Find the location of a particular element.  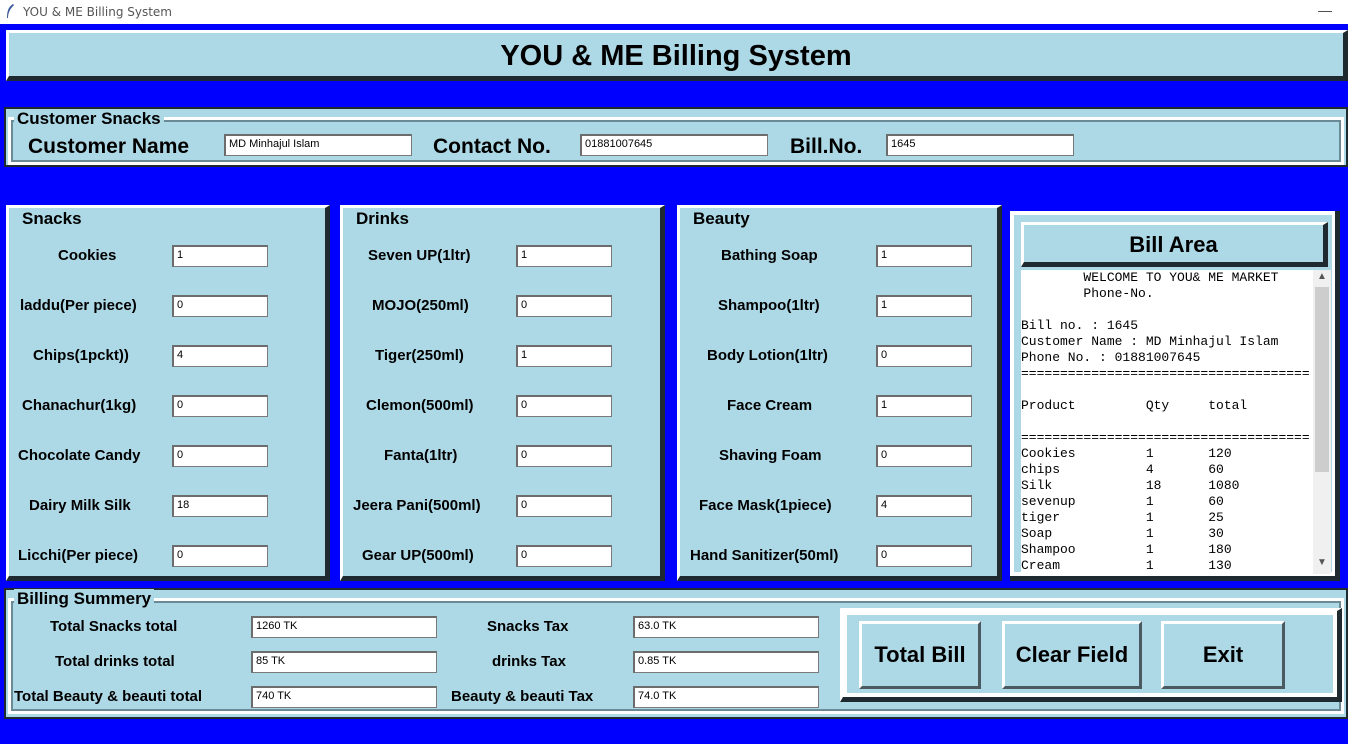

header-panel: YOU & ME Billing System is located at coordinates (677, 55).